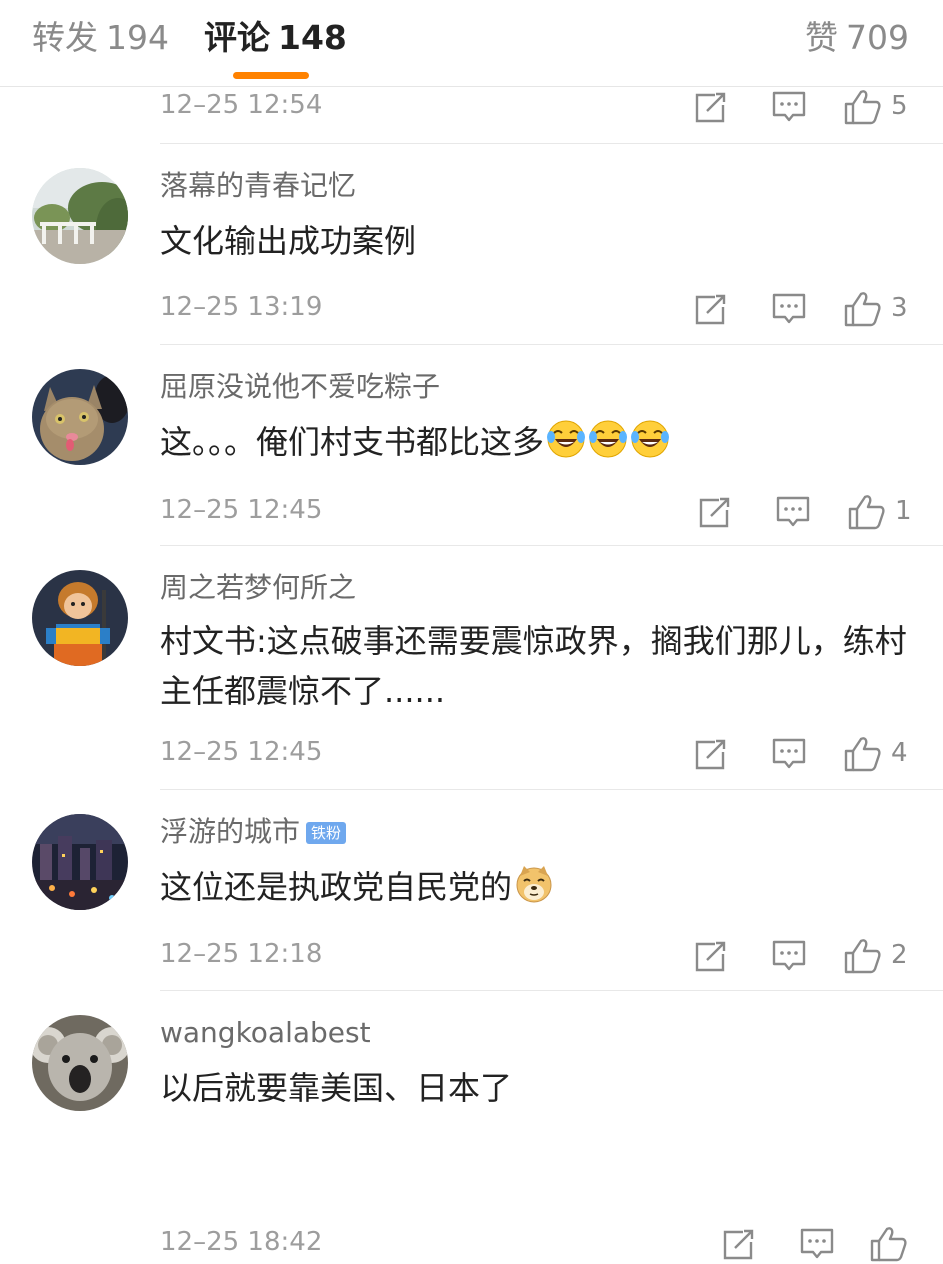  I want to click on like-button: 4, so click(875, 754).